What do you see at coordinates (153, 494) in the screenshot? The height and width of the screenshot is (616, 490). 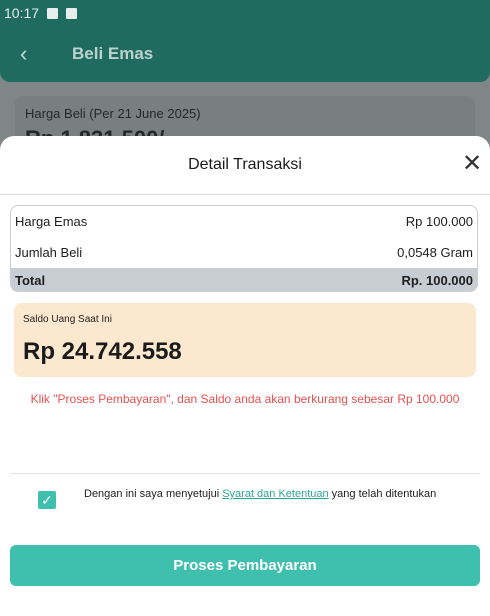 I see `agreement-prefix: Dengan ini saya menyetujui` at bounding box center [153, 494].